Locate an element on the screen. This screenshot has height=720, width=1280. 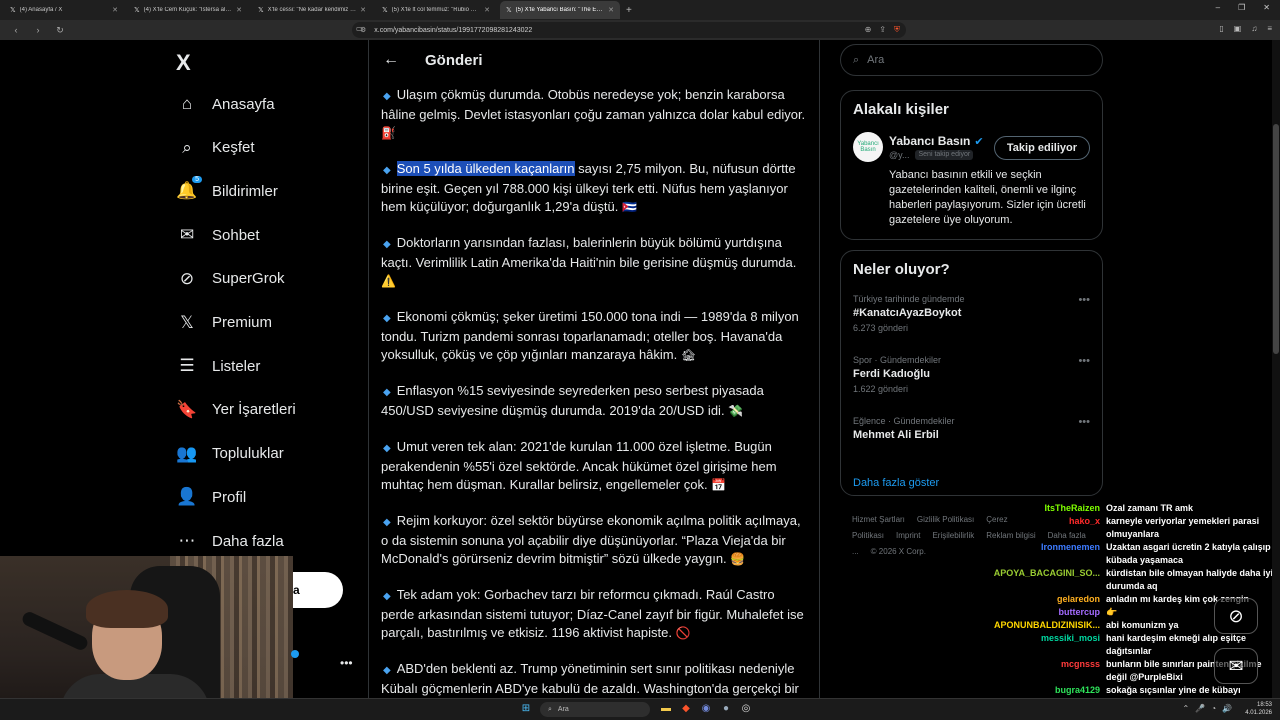
grok-float-icon: ⊘ is located at coordinates (1236, 616).